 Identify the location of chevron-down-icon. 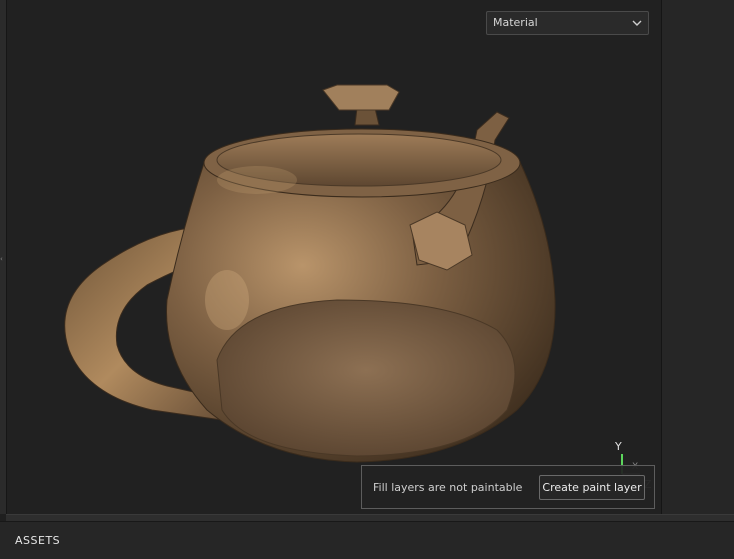
(637, 23).